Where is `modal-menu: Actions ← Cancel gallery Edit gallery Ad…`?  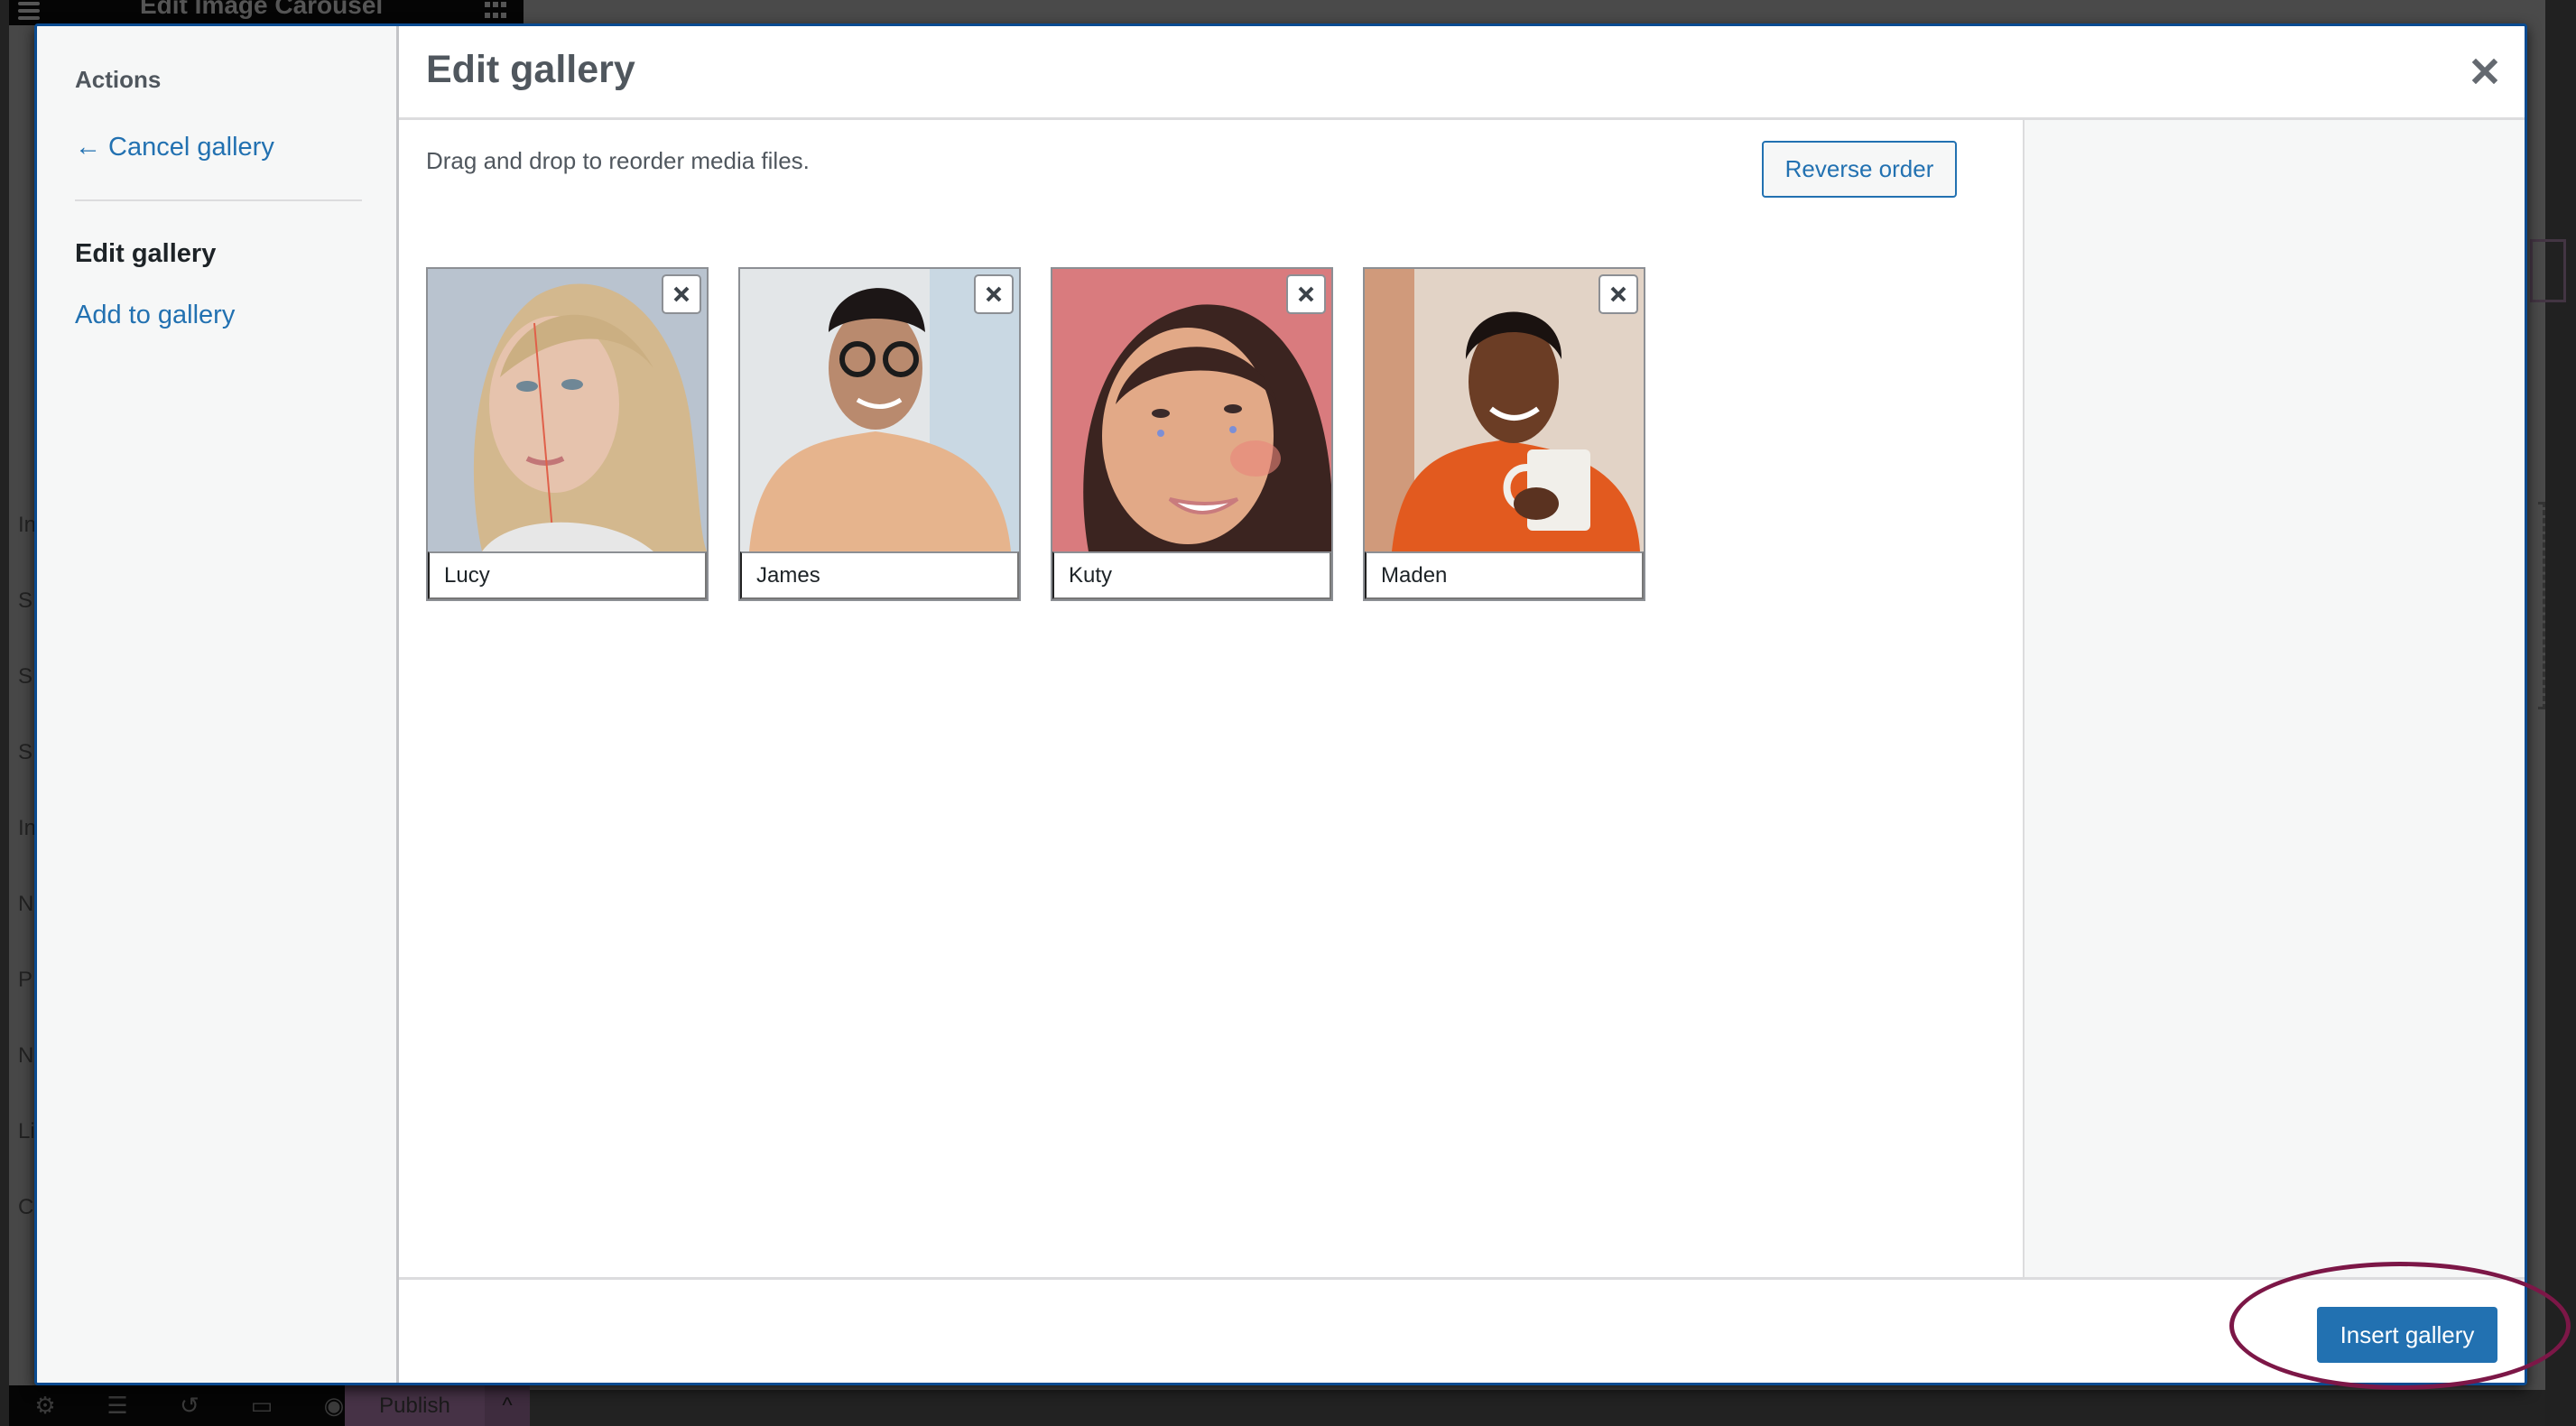 modal-menu: Actions ← Cancel gallery Edit gallery Ad… is located at coordinates (218, 704).